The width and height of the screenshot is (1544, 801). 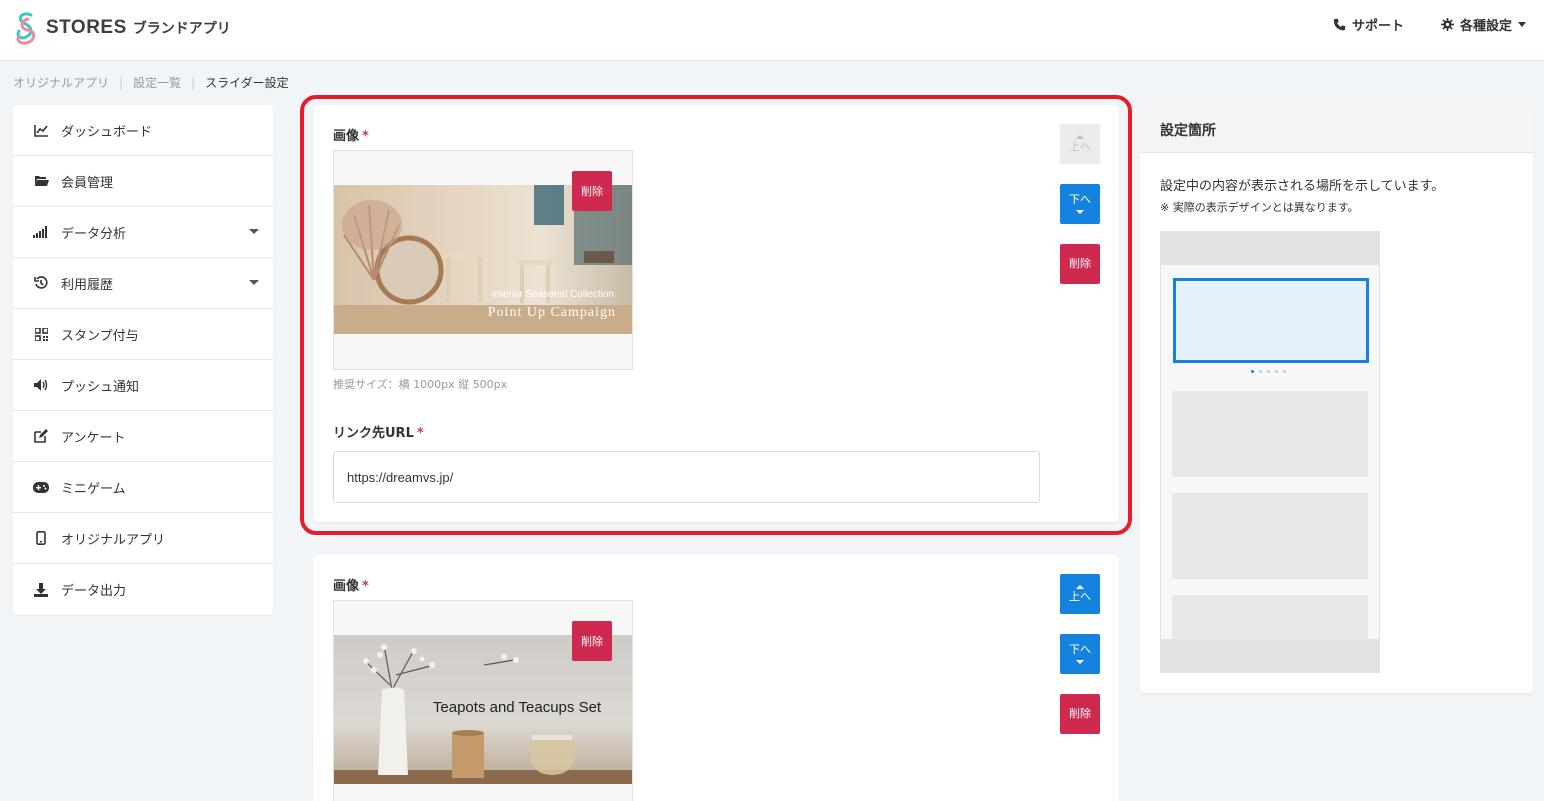 I want to click on move-down-button: 下へ, so click(x=1080, y=654).